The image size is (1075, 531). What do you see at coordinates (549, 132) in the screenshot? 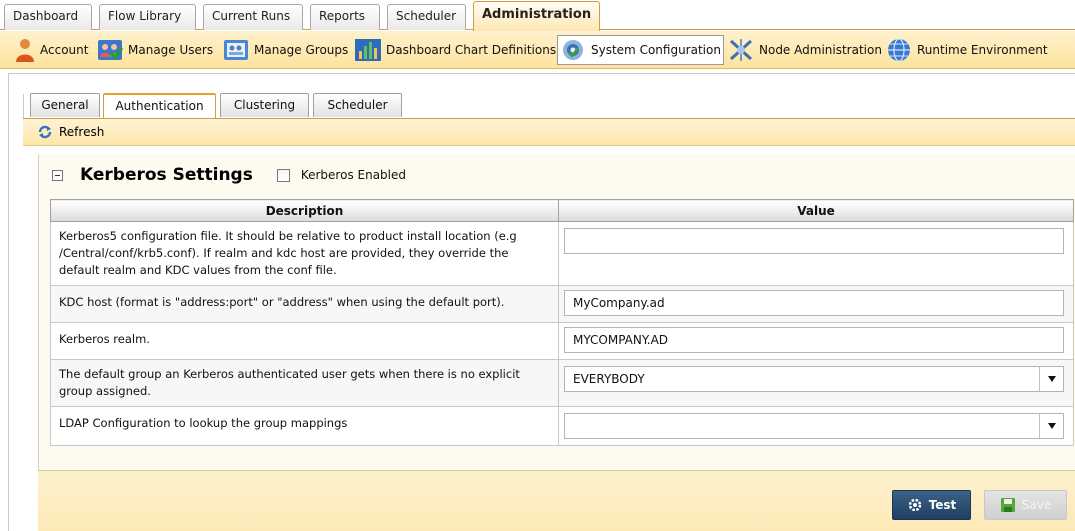
I see `refresh-bar: Refresh` at bounding box center [549, 132].